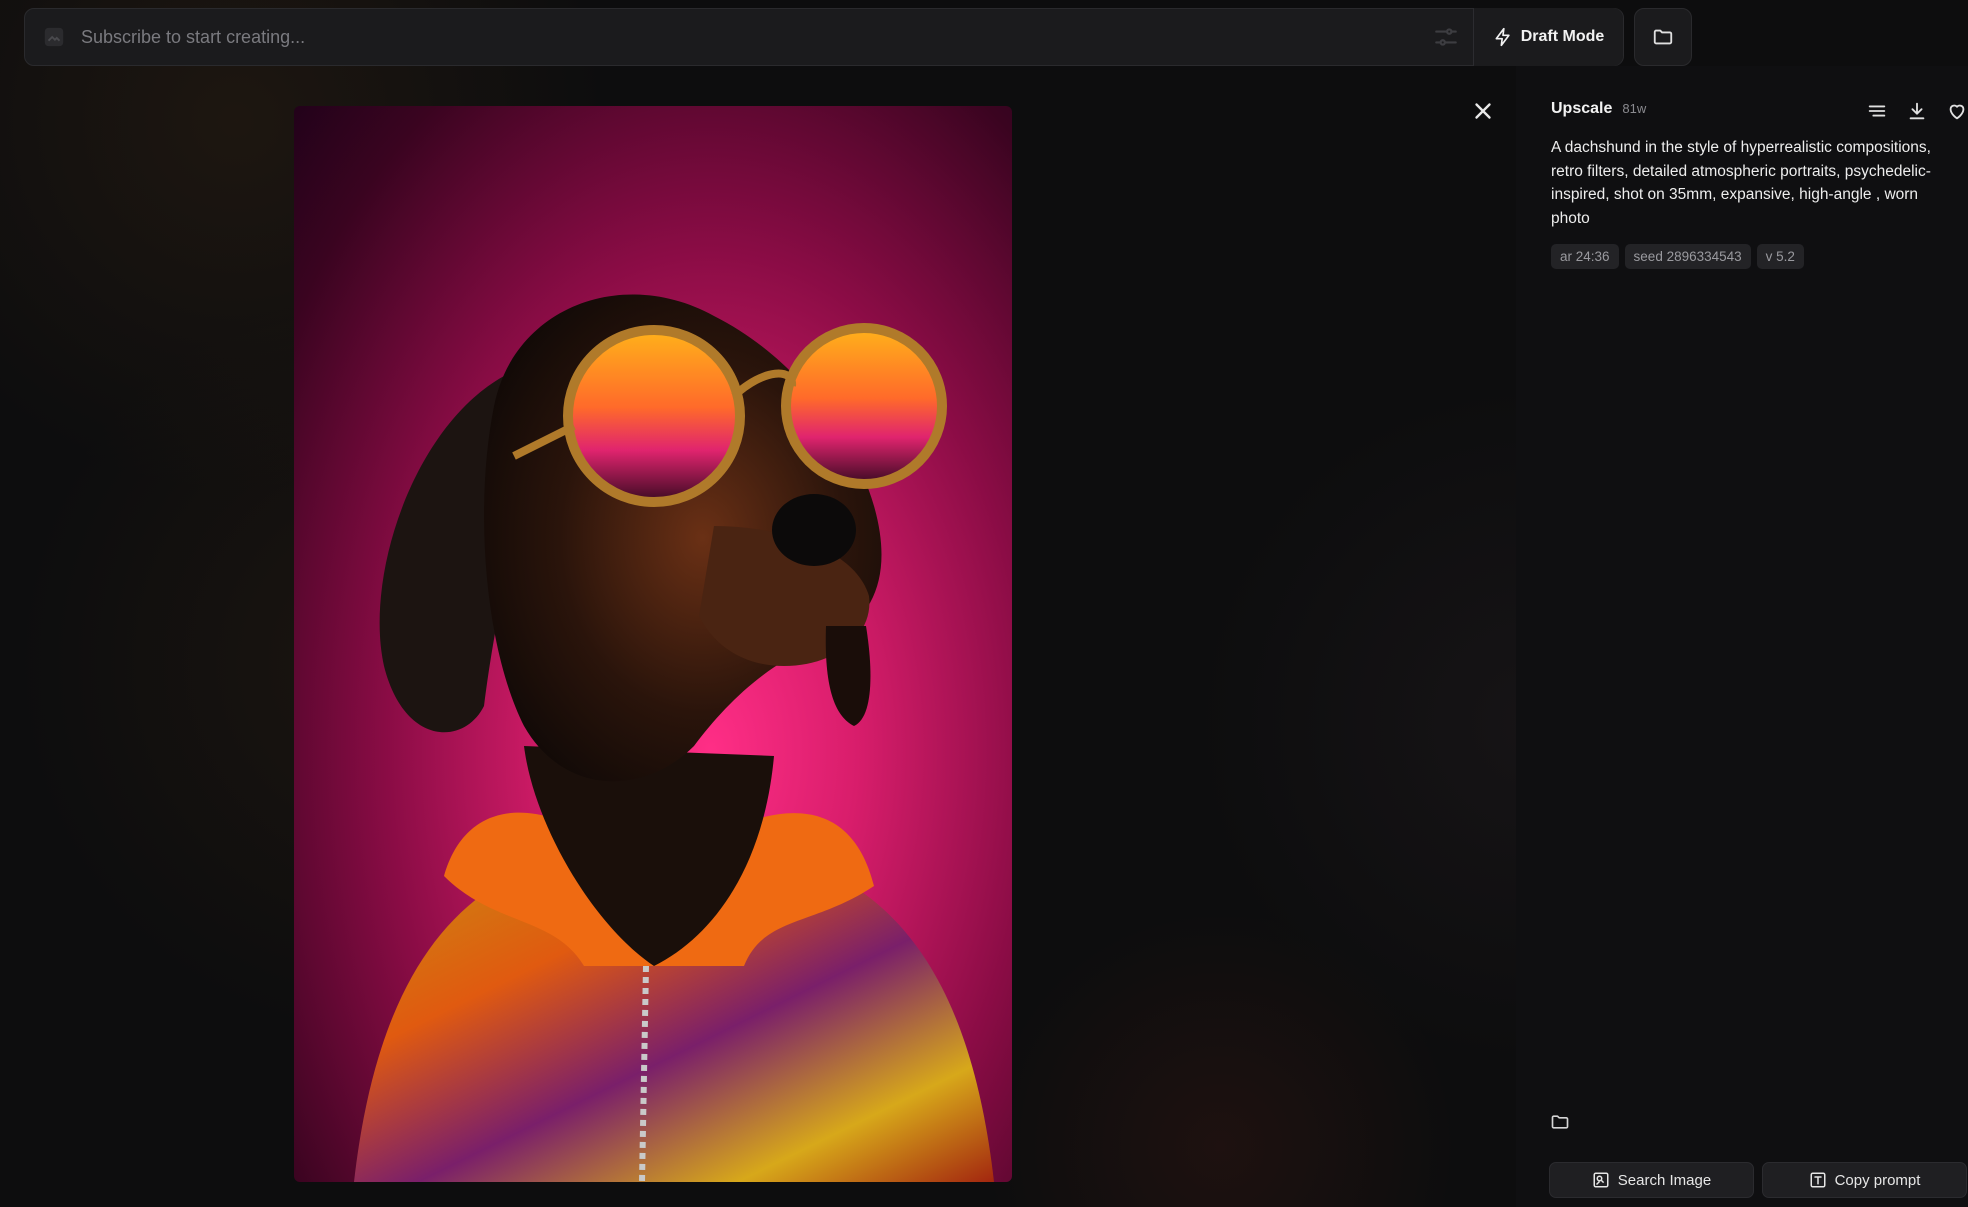 The height and width of the screenshot is (1207, 1968). What do you see at coordinates (1780, 256) in the screenshot?
I see `version-tag: v 5.2` at bounding box center [1780, 256].